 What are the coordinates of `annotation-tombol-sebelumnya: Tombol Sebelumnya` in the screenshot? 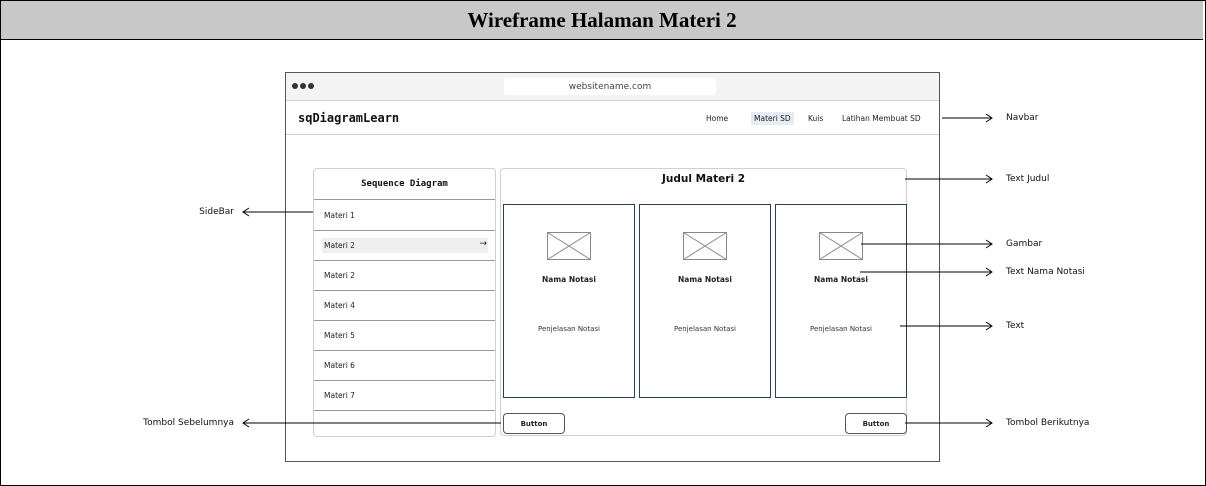 It's located at (188, 423).